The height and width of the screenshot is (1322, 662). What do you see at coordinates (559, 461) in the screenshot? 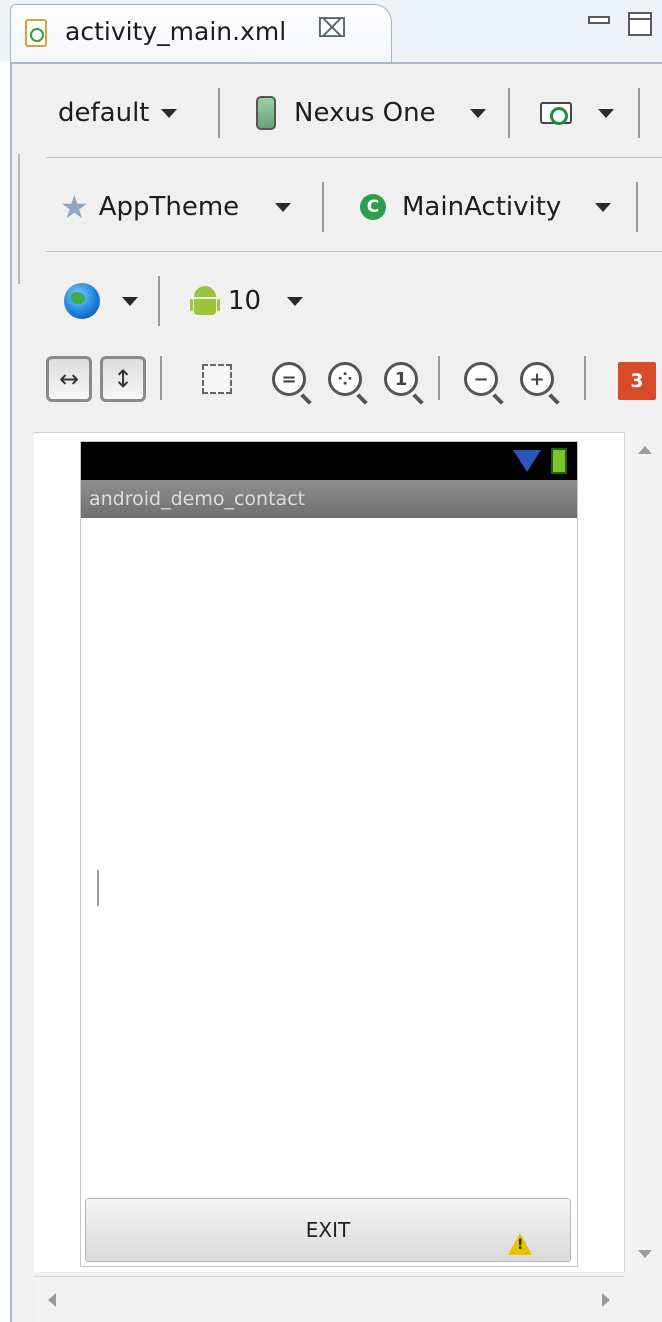
I see `battery-icon` at bounding box center [559, 461].